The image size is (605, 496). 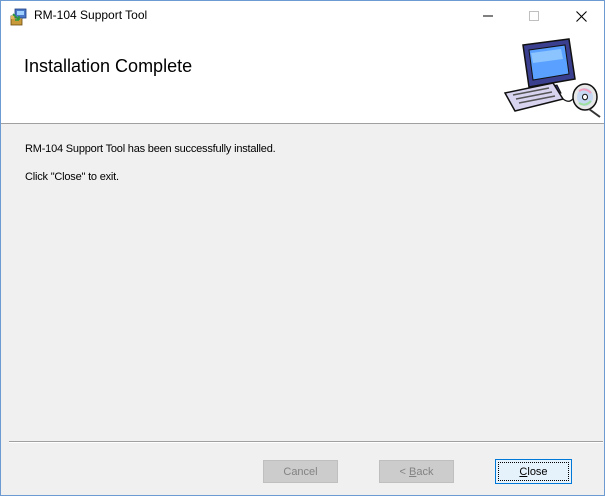 I want to click on page-title: Installation Complete, so click(x=108, y=66).